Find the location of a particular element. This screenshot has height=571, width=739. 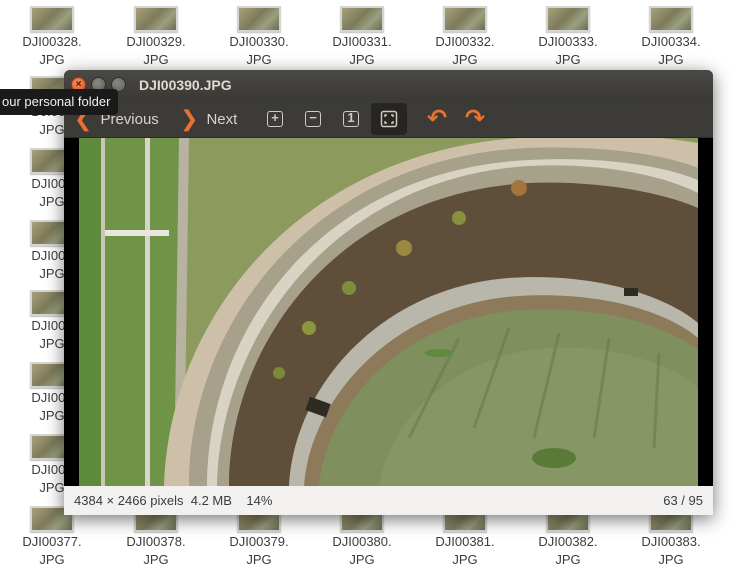

desktop-file: DJI00329. JPG is located at coordinates (156, 37).